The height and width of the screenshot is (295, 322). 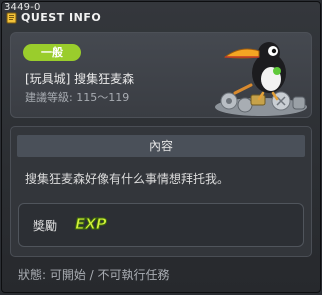 What do you see at coordinates (45, 226) in the screenshot?
I see `reward-label: 獎勵` at bounding box center [45, 226].